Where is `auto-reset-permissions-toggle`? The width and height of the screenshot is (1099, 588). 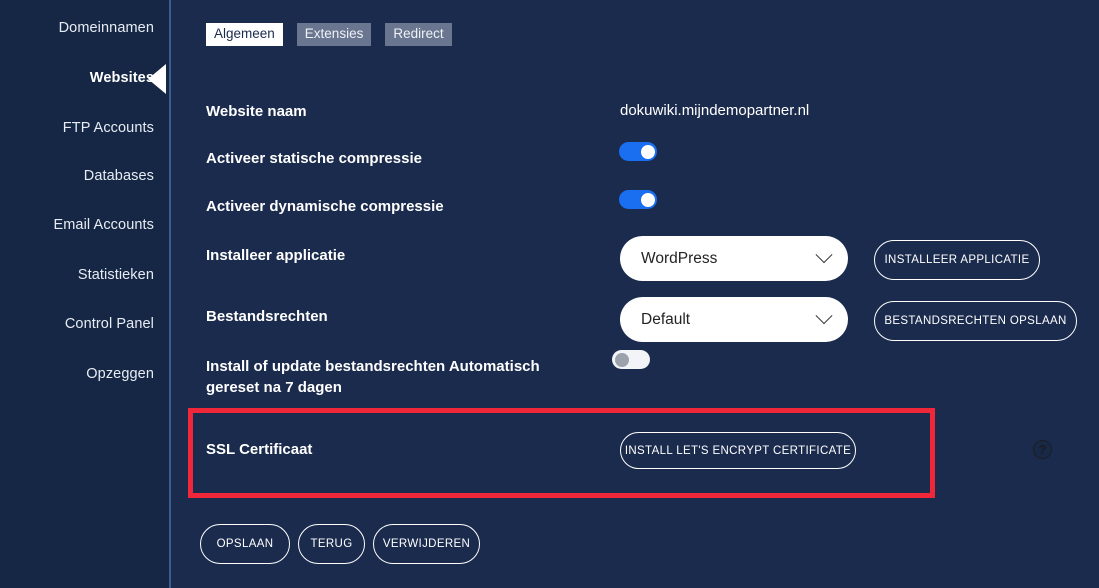 auto-reset-permissions-toggle is located at coordinates (631, 359).